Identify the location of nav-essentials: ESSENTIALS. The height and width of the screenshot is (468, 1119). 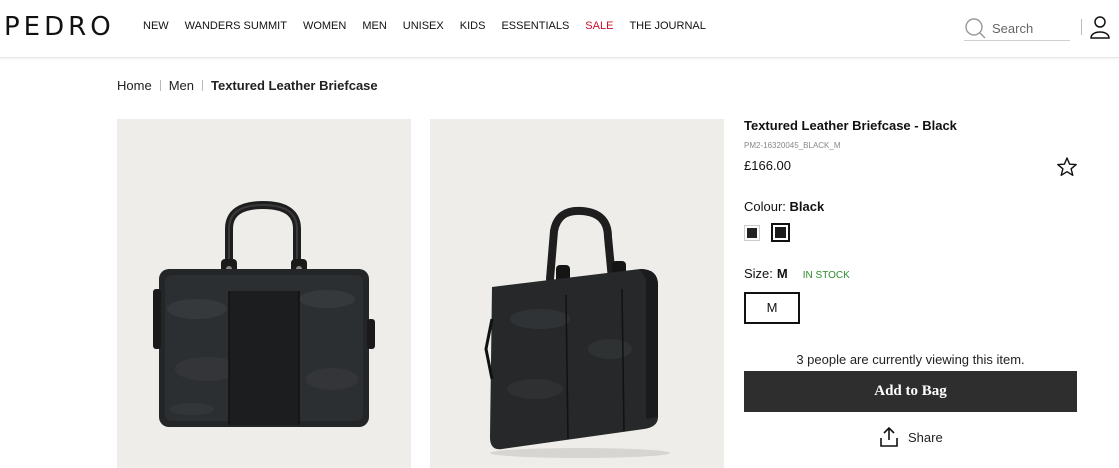
(535, 26).